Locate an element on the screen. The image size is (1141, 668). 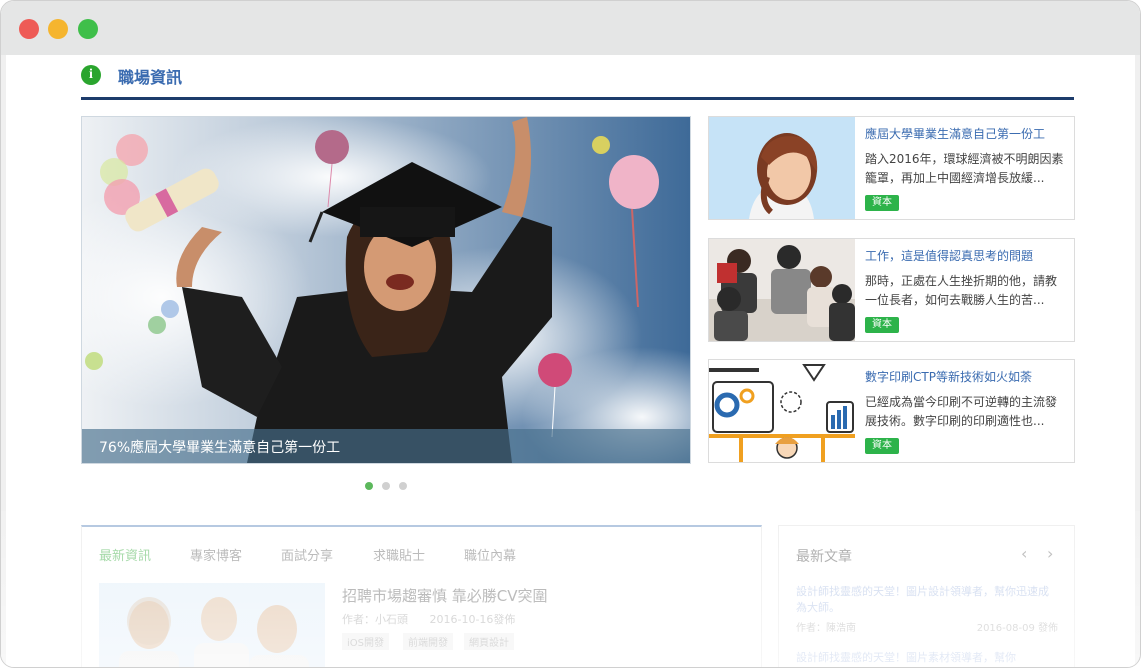
featured-article-meta: 作者：小石頭 2016-10-16發佈 is located at coordinates (437, 619).